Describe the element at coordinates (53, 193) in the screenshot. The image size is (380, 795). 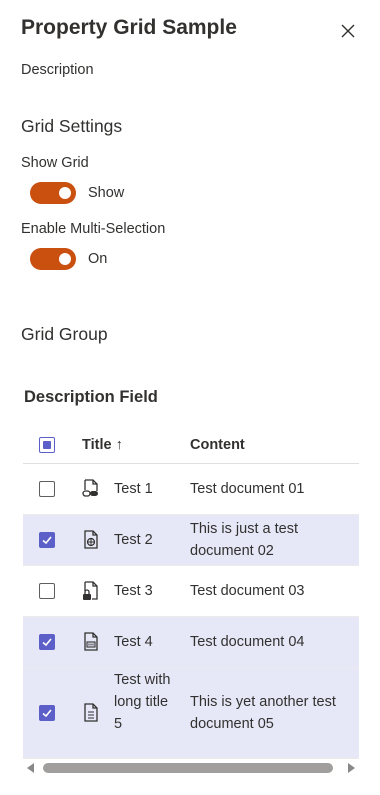
I see `show-grid-toggle` at that location.